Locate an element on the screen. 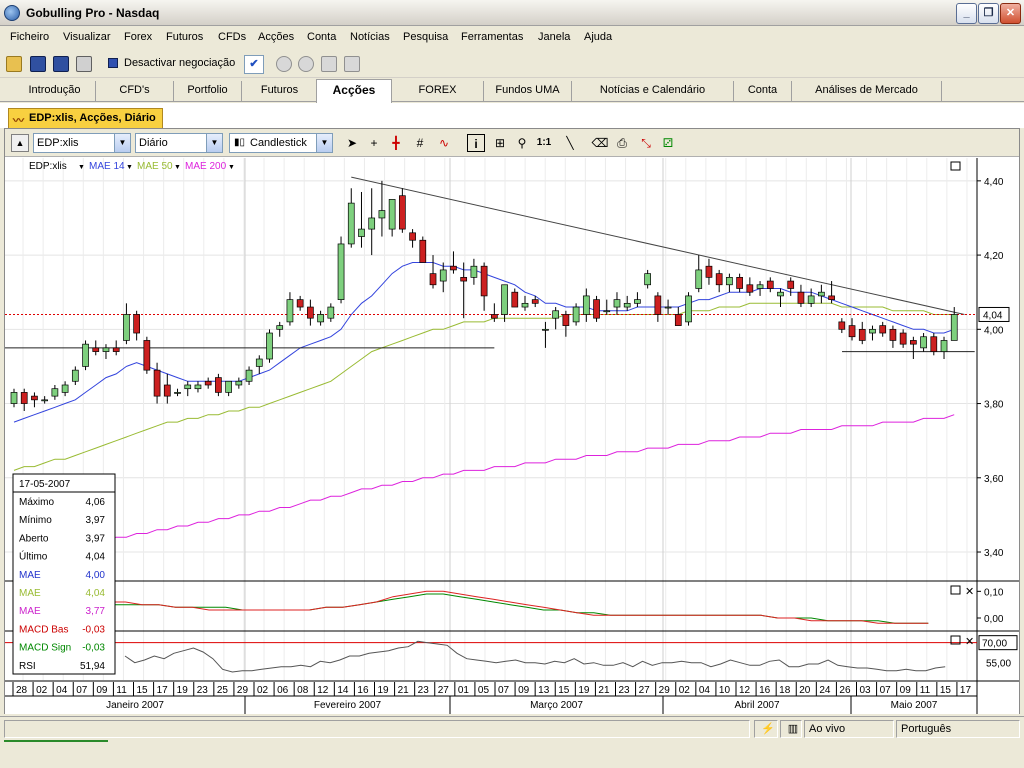  rsi-axis-label: 55,00 is located at coordinates (998, 664).